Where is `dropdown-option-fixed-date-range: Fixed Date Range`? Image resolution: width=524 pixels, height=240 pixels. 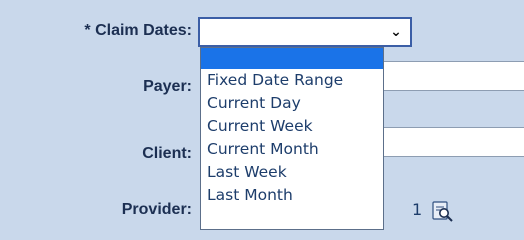
dropdown-option-fixed-date-range: Fixed Date Range is located at coordinates (292, 80).